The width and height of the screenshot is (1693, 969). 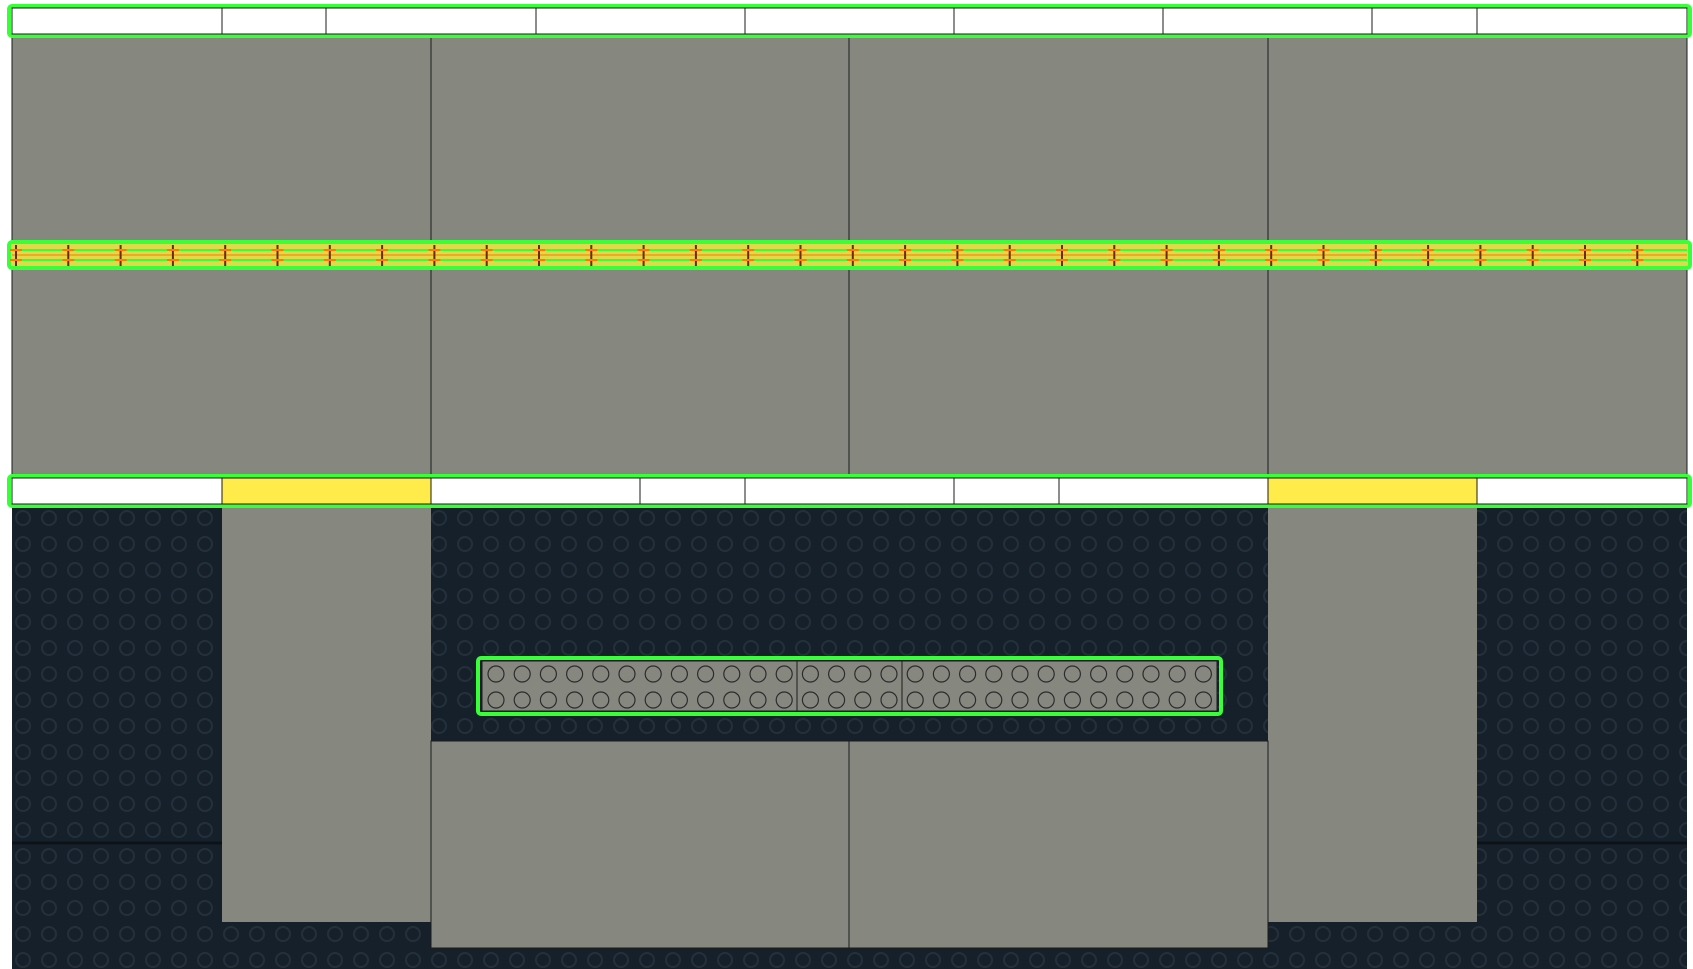 I want to click on stud-plate-body, so click(x=849, y=686).